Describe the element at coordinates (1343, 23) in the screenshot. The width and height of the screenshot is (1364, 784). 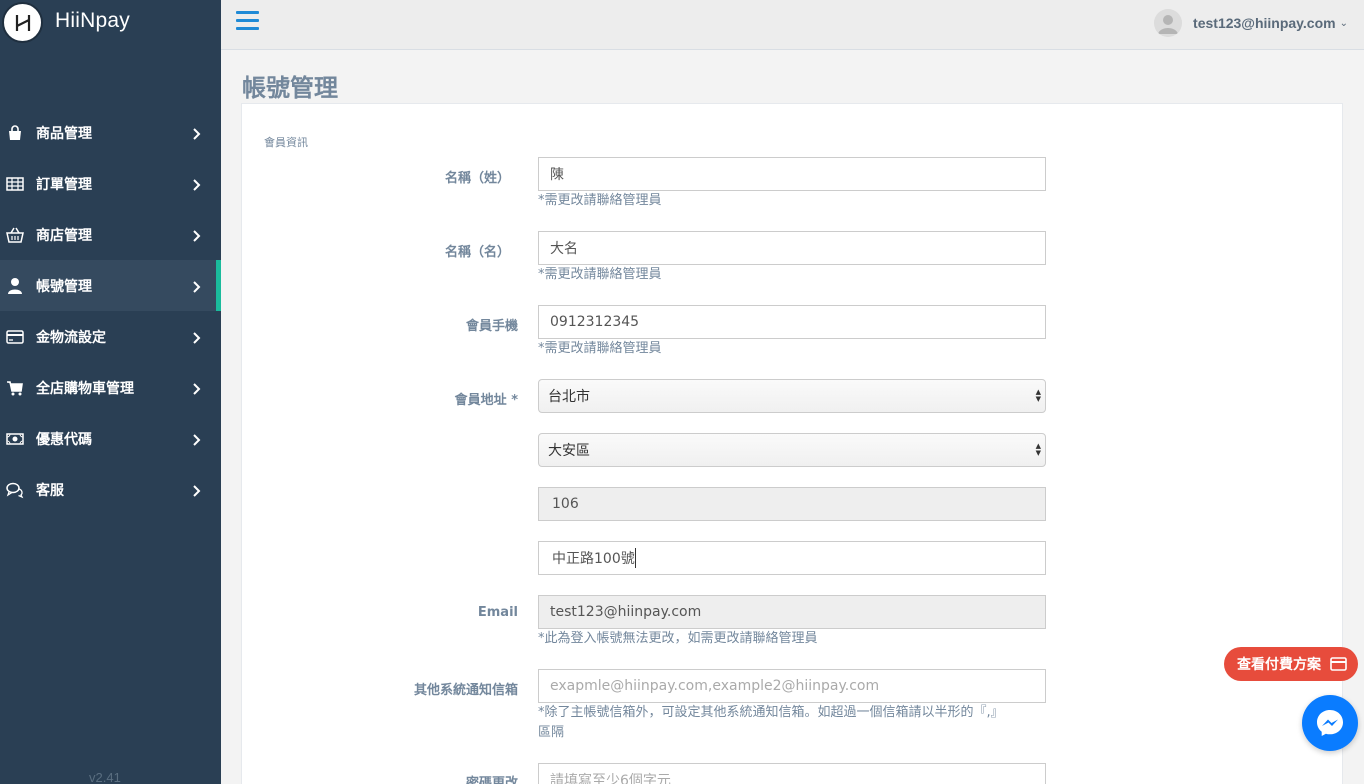
I see `chevron-down-icon: ⌄` at that location.